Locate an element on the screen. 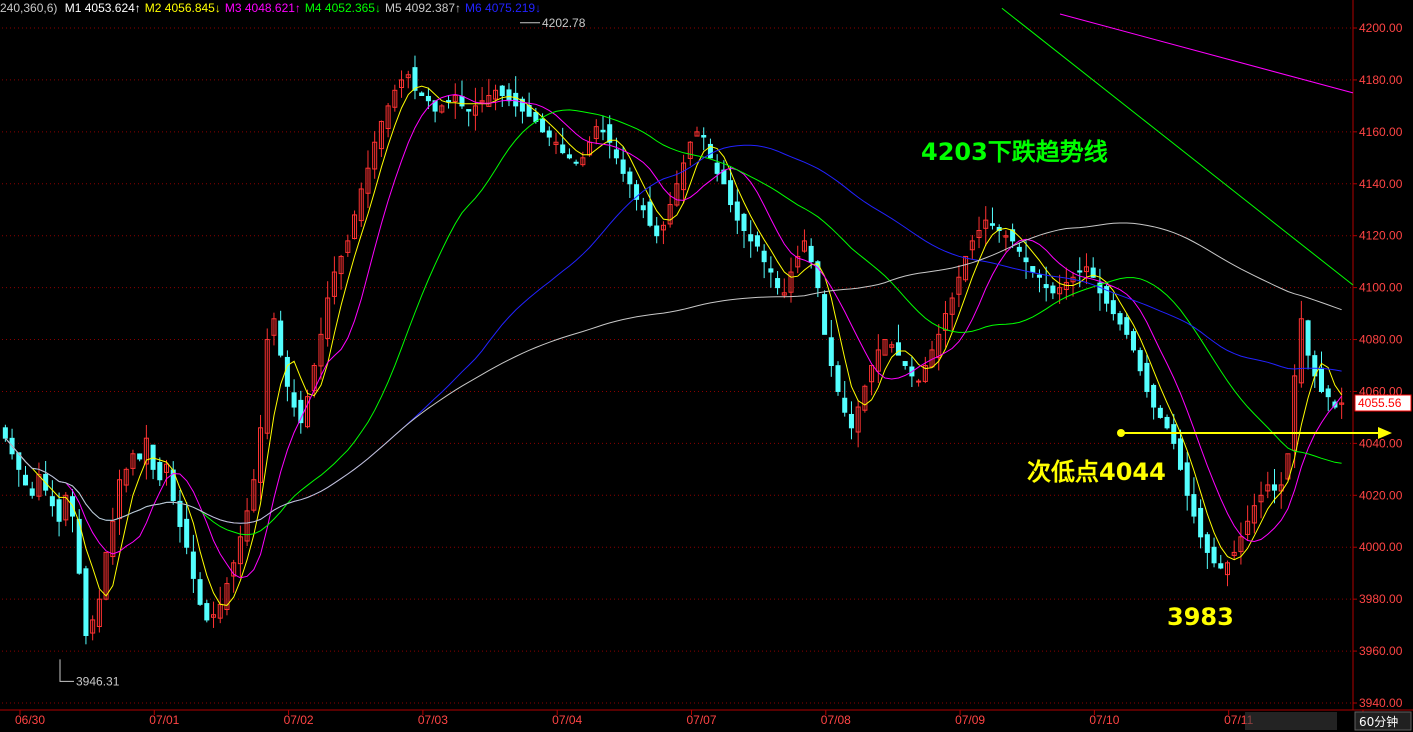 The image size is (1413, 732). ma-item-m1: M1 4053.624↑ is located at coordinates (102, 8).